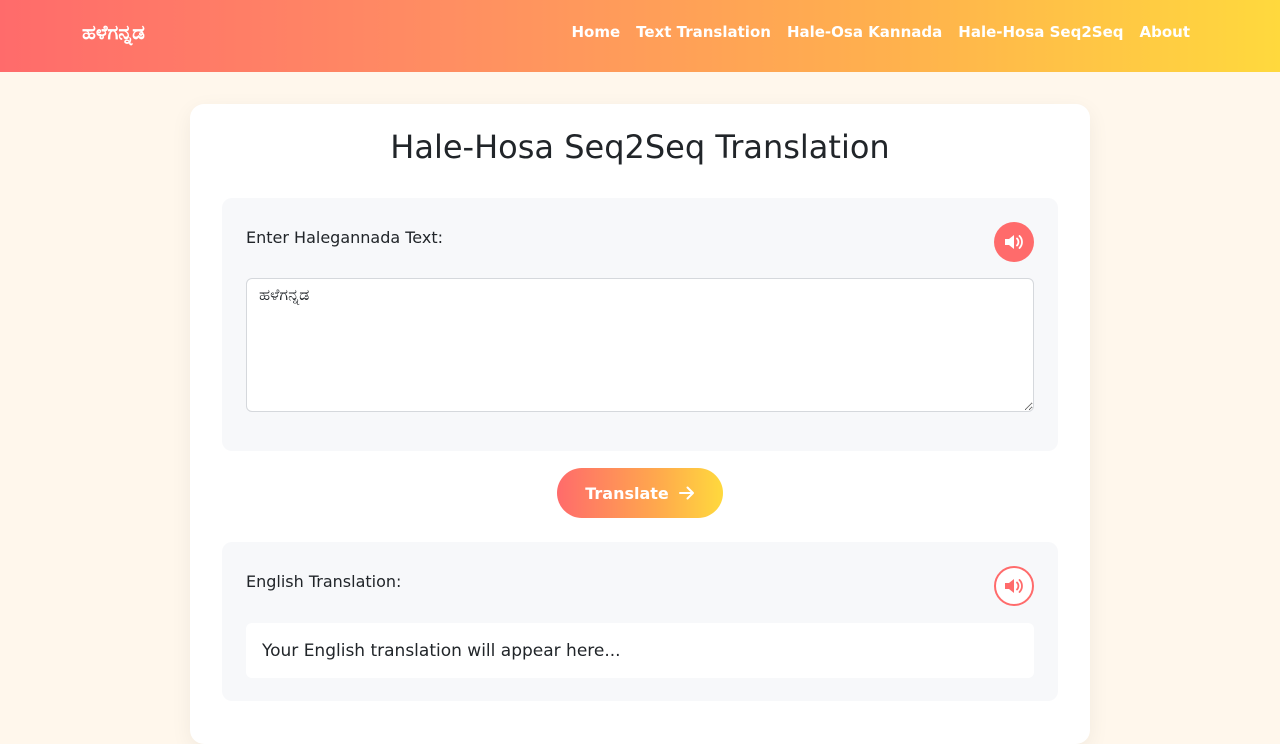 The height and width of the screenshot is (744, 1280). Describe the element at coordinates (686, 493) in the screenshot. I see `arrow-right-icon` at that location.